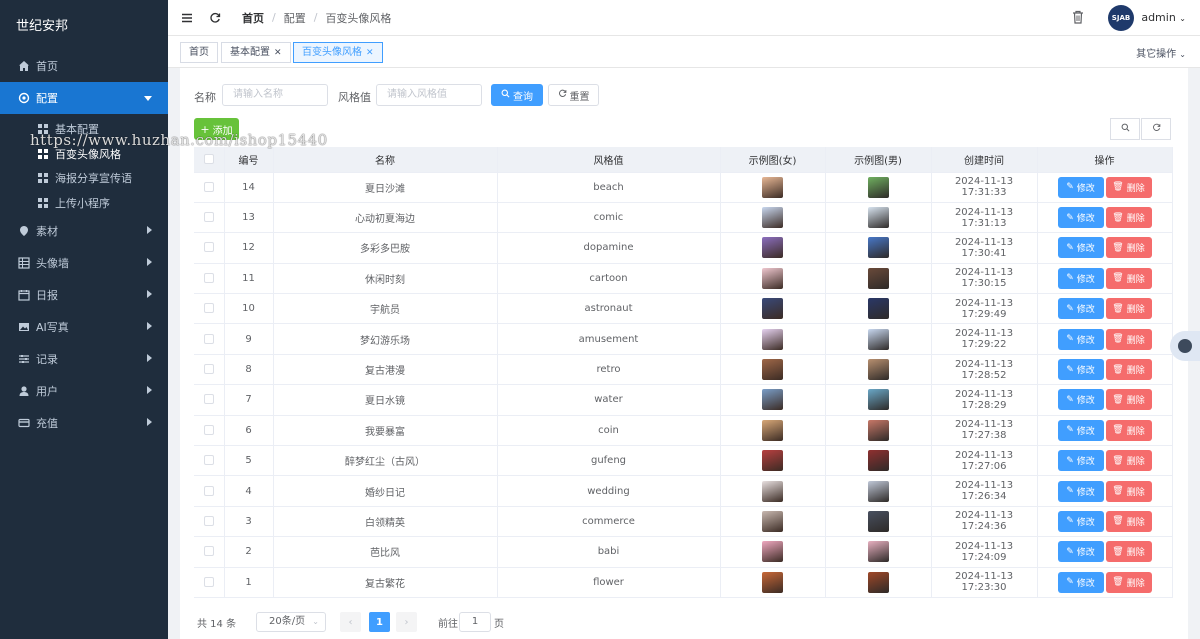 The width and height of the screenshot is (1200, 639). Describe the element at coordinates (429, 95) in the screenshot. I see `style-filter-input: 请输入风格值` at that location.